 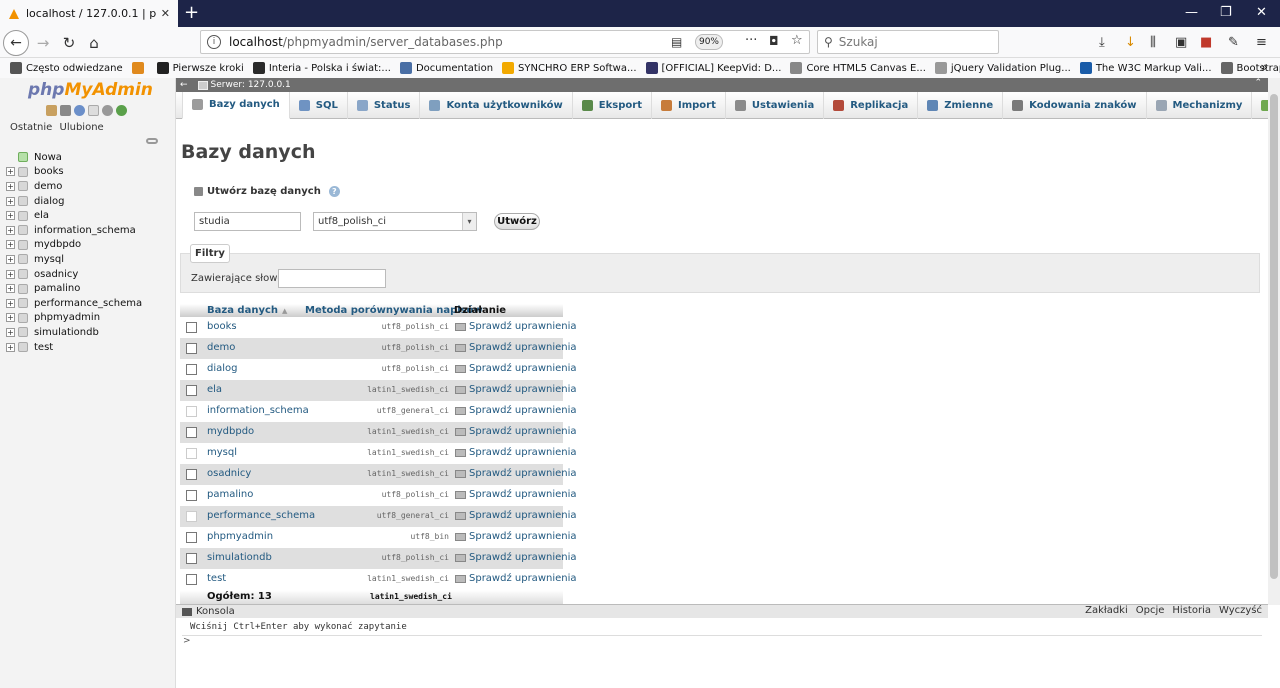 What do you see at coordinates (1130, 42) in the screenshot?
I see `download-arrow-icon: ↓` at bounding box center [1130, 42].